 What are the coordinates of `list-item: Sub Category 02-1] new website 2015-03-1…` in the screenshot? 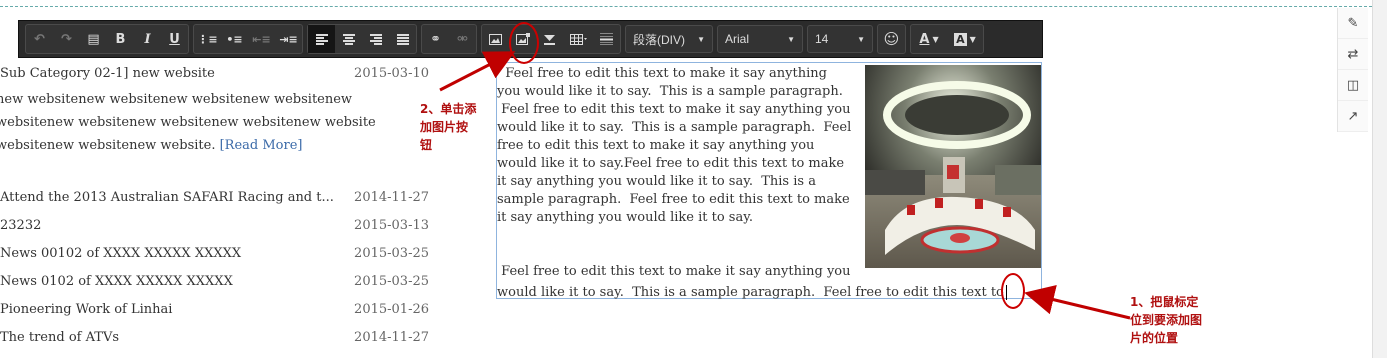 It's located at (216, 77).